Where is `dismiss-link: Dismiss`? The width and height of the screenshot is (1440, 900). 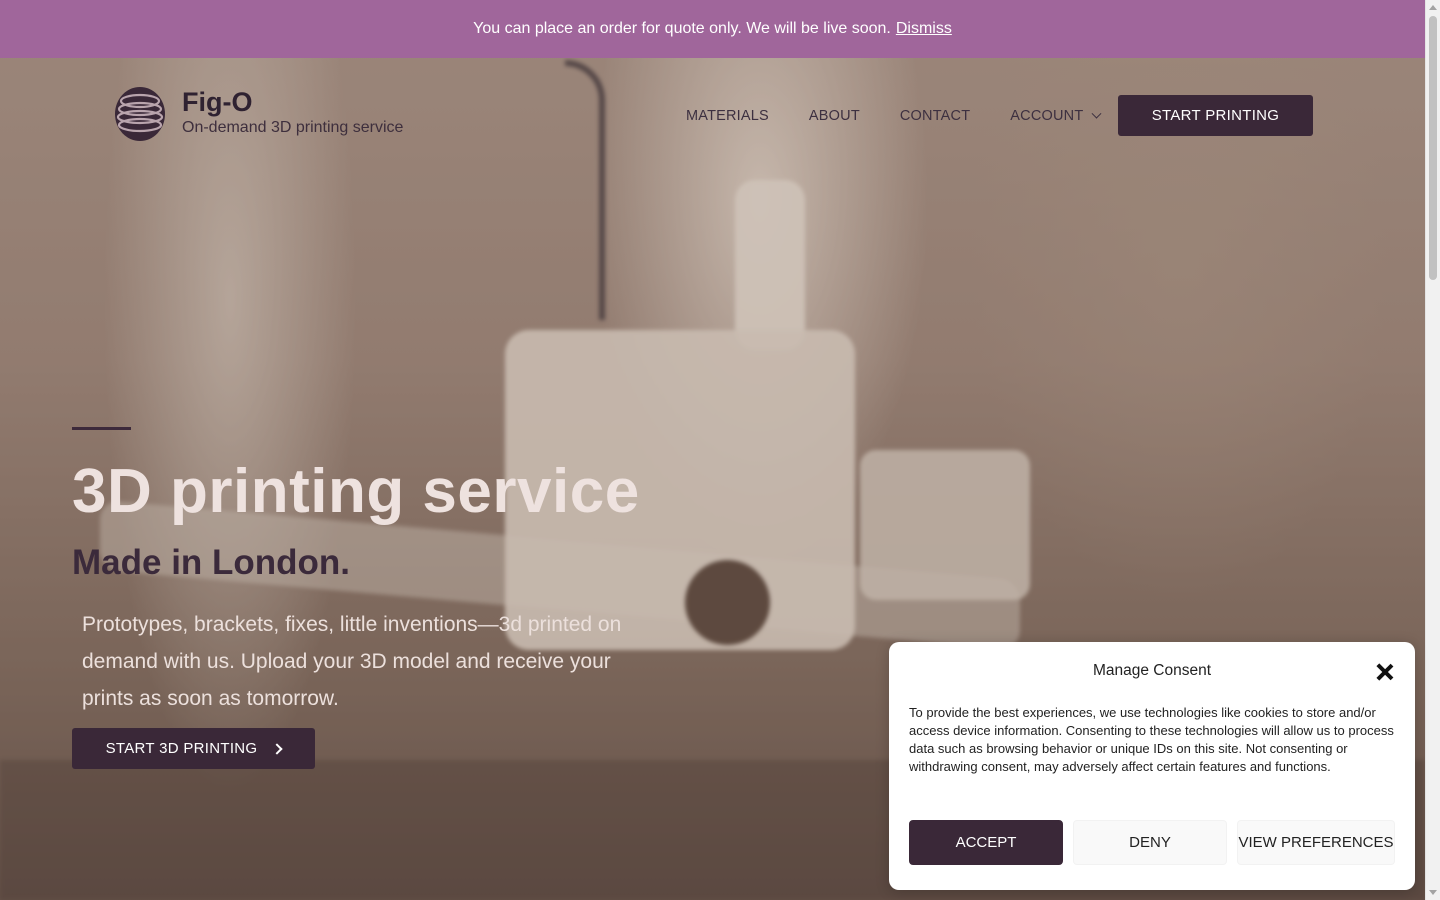 dismiss-link: Dismiss is located at coordinates (924, 29).